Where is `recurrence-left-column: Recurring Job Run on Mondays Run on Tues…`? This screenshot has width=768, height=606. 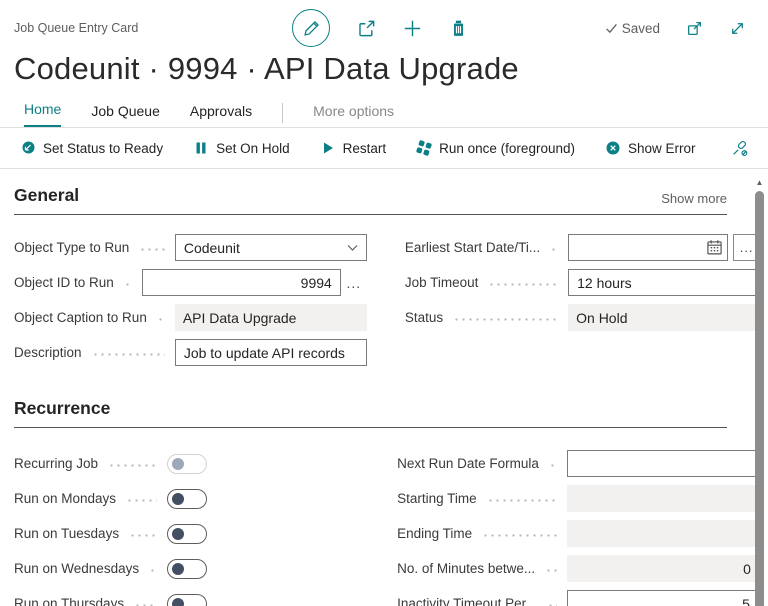 recurrence-left-column: Recurring Job Run on Mondays Run on Tues… is located at coordinates (186, 526).